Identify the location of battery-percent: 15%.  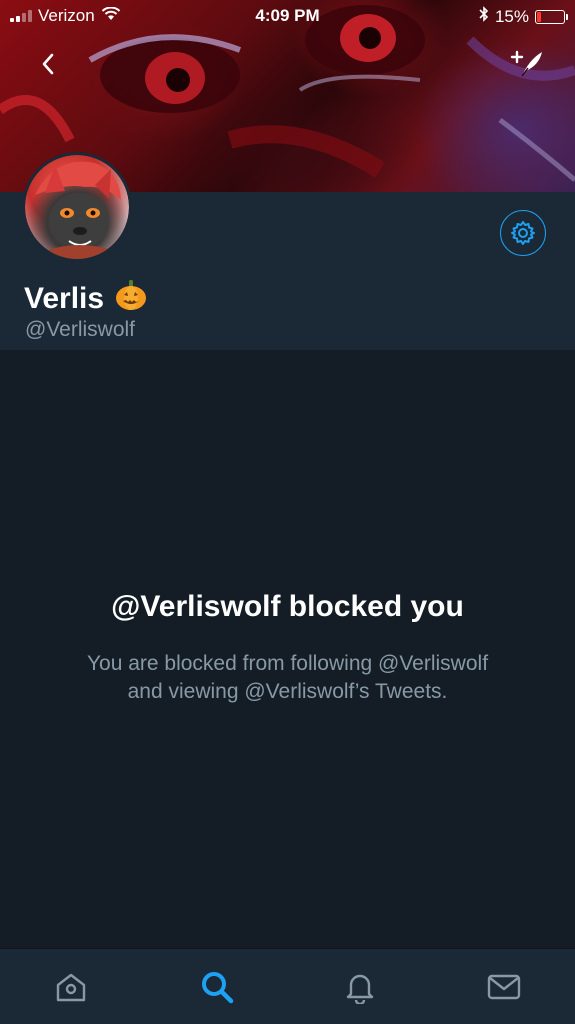
(511, 16).